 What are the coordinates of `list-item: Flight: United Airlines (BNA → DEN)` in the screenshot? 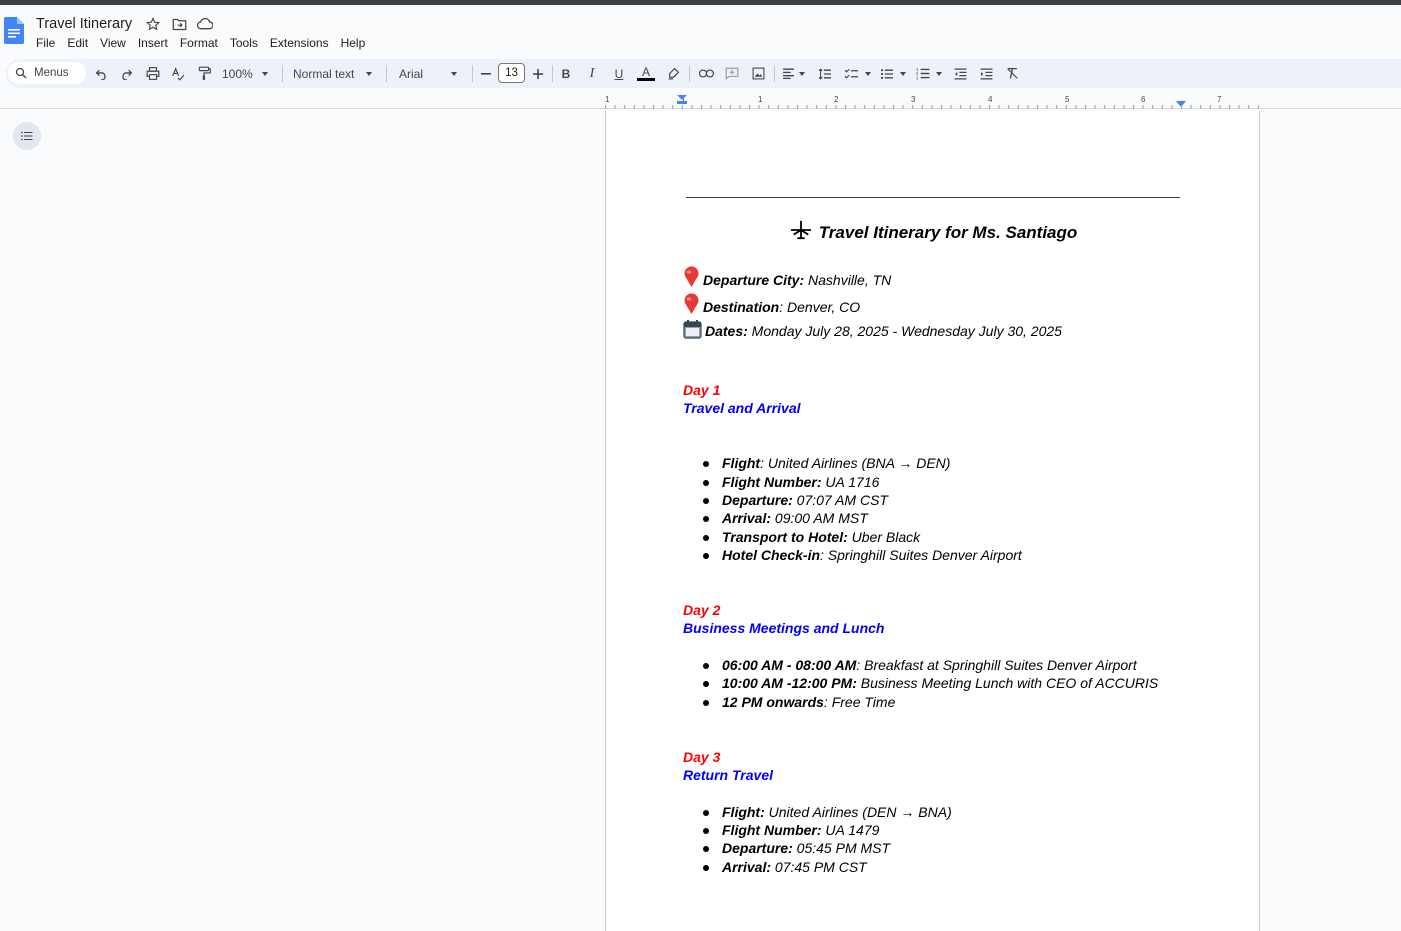 It's located at (826, 463).